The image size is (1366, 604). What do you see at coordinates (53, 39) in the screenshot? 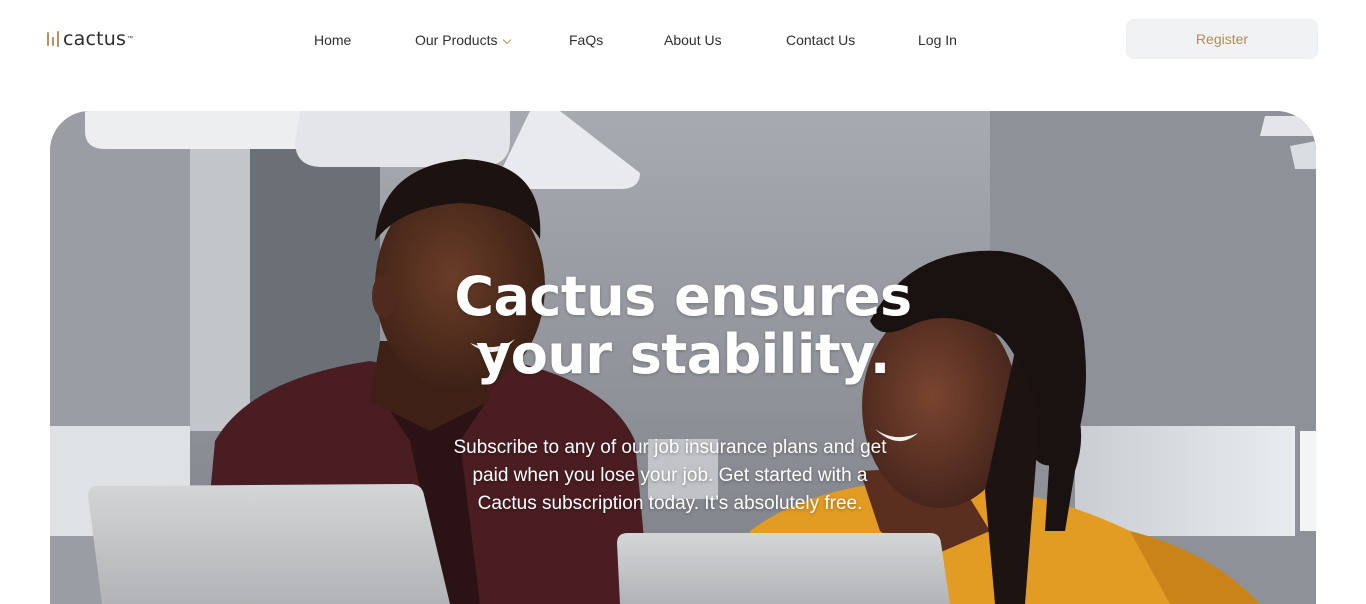
I see `logo-mark-icon` at bounding box center [53, 39].